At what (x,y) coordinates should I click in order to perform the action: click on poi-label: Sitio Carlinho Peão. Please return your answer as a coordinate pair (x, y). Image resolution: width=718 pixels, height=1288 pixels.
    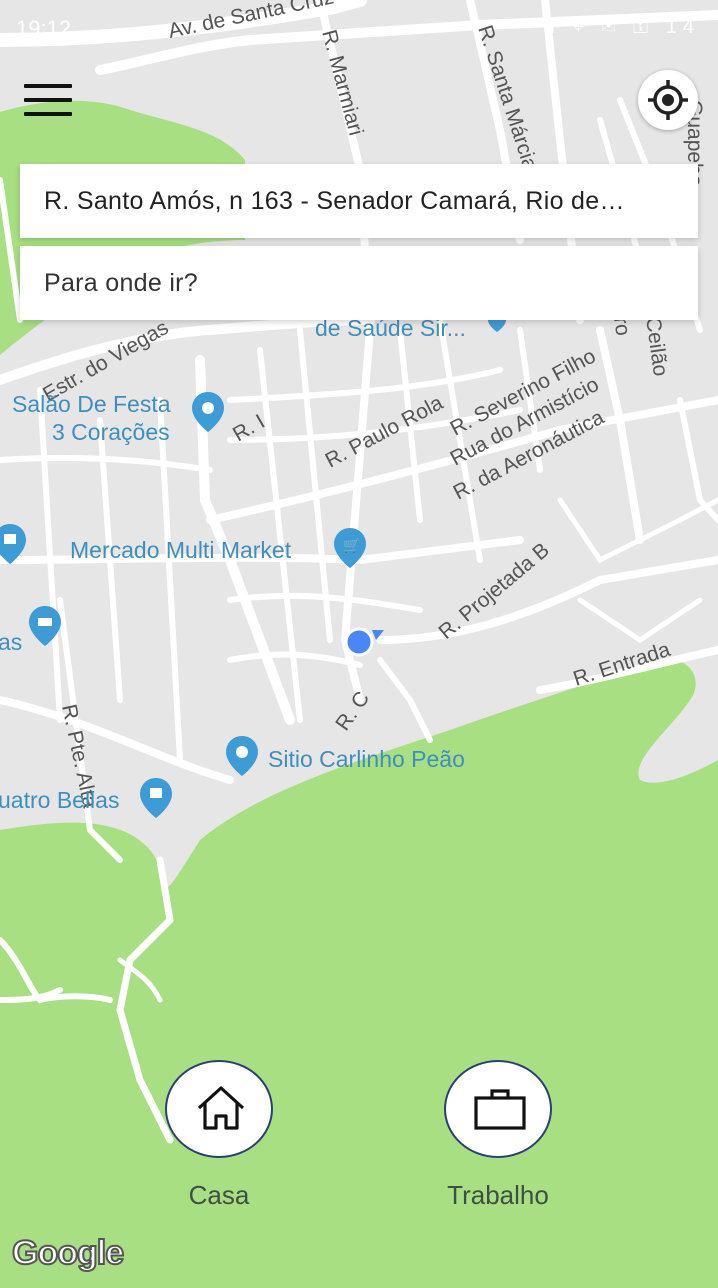
    Looking at the image, I should click on (366, 759).